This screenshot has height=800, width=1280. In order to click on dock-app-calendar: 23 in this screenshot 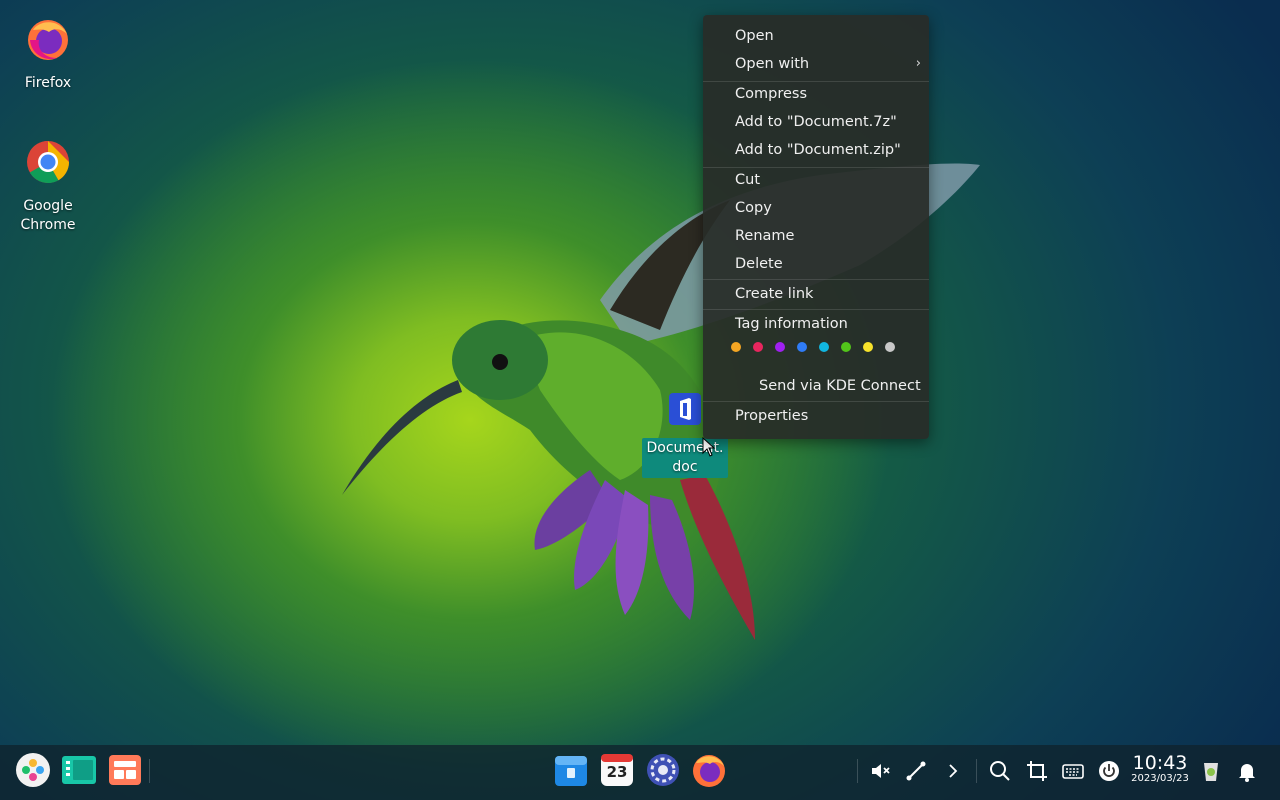, I will do `click(617, 770)`.